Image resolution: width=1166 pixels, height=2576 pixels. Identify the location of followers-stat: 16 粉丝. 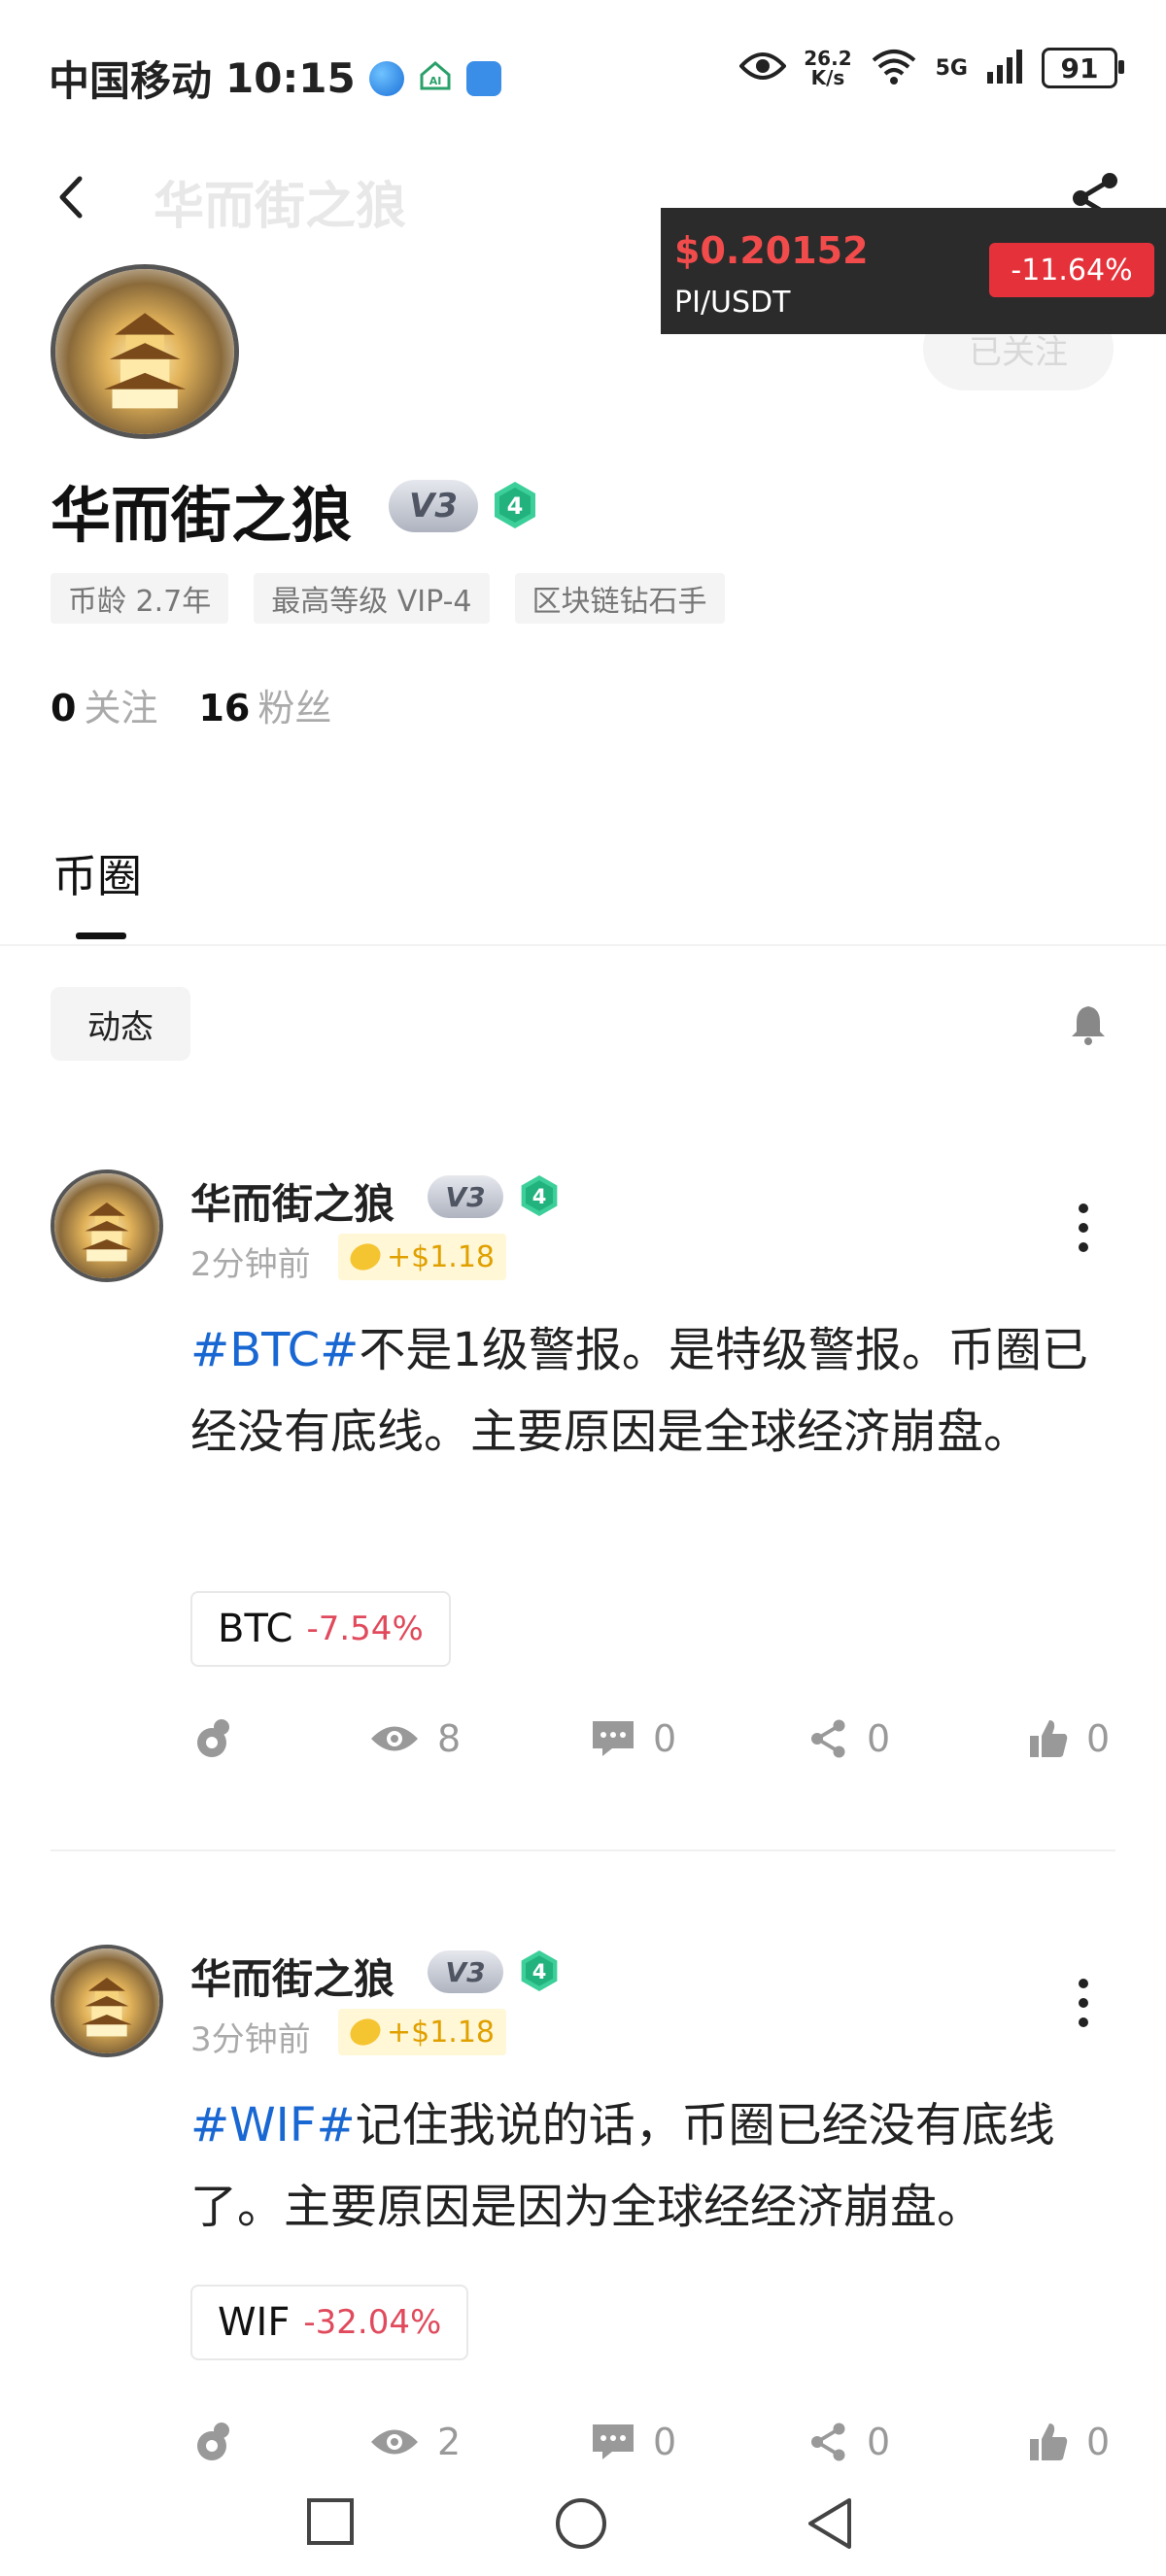
(264, 704).